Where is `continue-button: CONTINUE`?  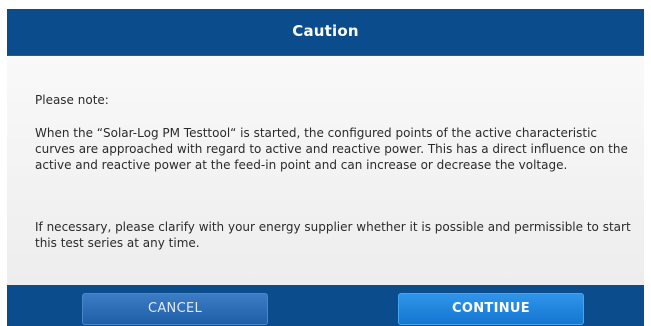 continue-button: CONTINUE is located at coordinates (491, 309).